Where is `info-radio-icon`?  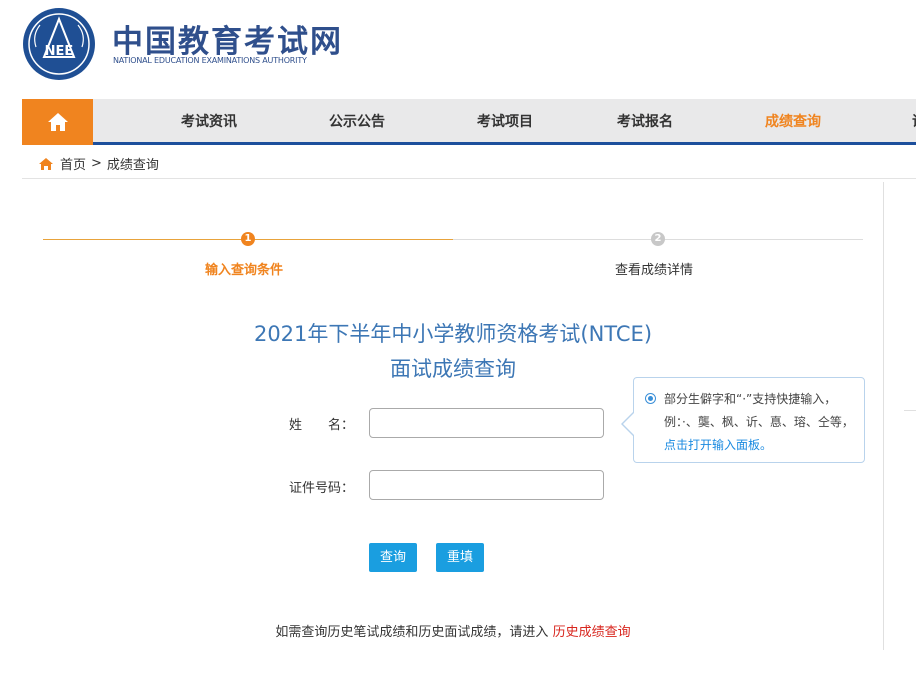
info-radio-icon is located at coordinates (650, 398).